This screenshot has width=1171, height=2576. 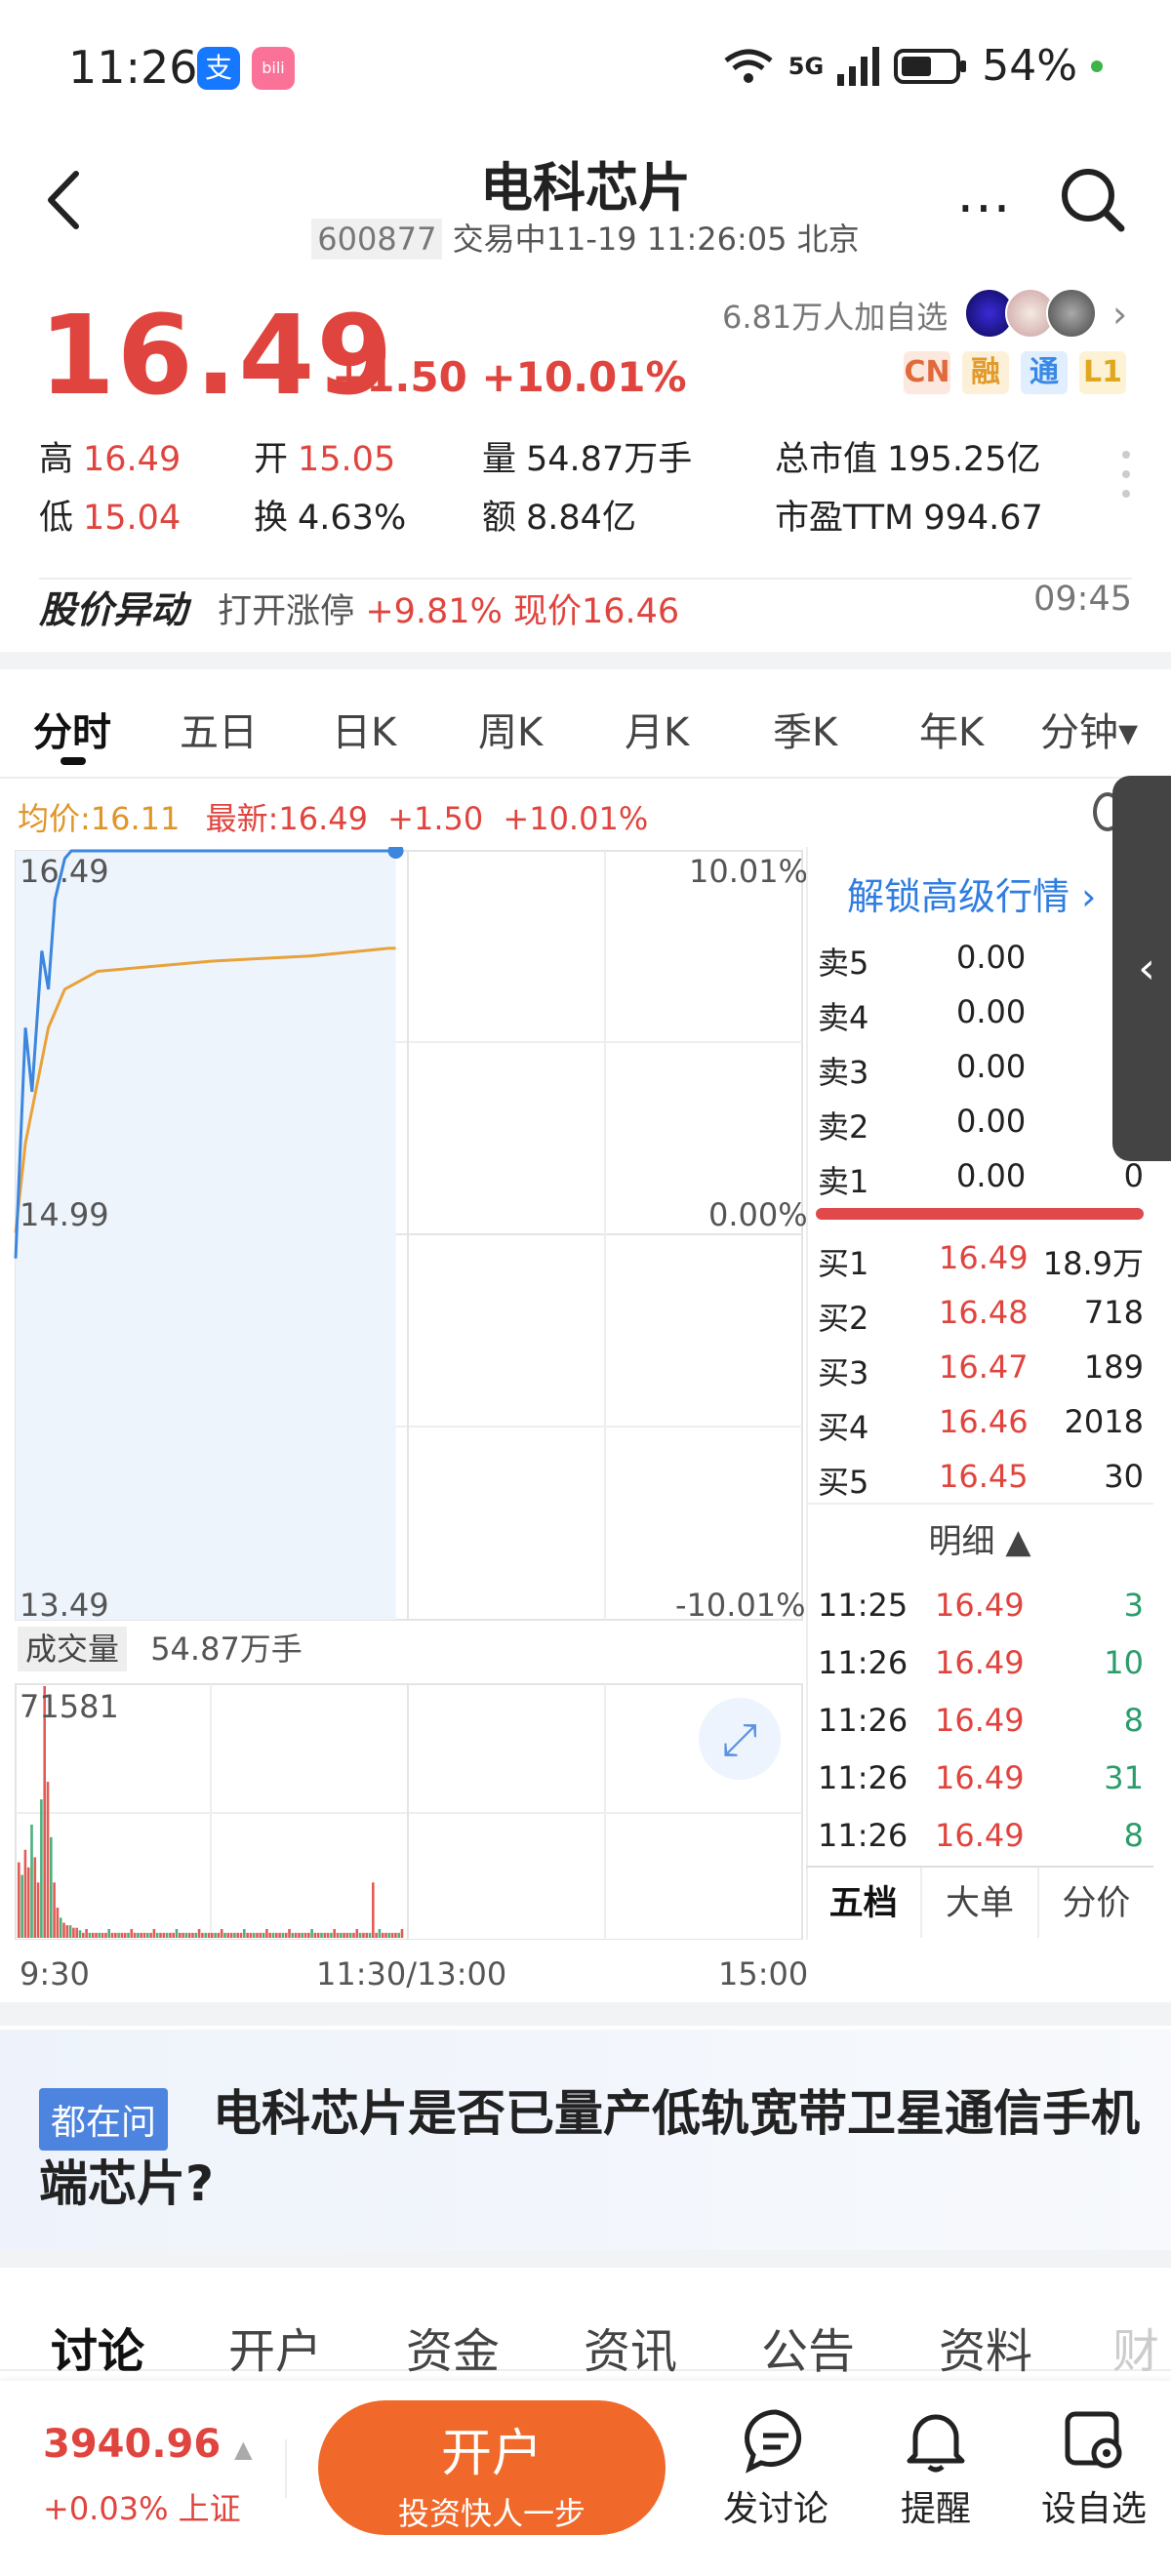 I want to click on side-panel-handle: ‹, so click(x=1141, y=968).